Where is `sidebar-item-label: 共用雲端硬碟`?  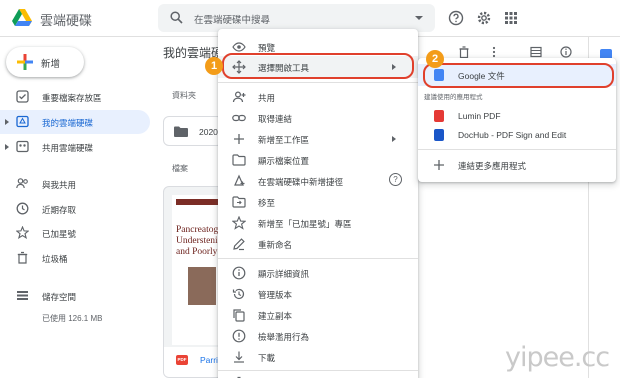
sidebar-item-label: 共用雲端硬碟 is located at coordinates (68, 148).